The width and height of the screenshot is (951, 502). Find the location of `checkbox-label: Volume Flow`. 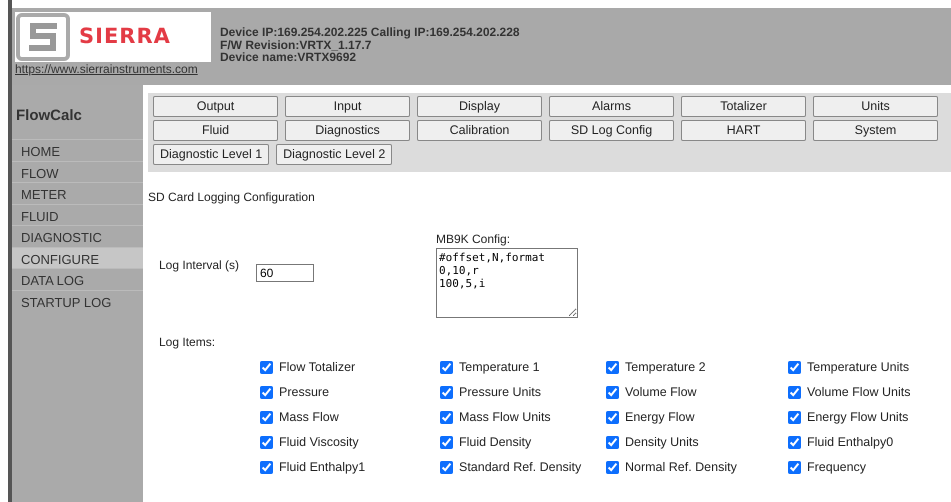

checkbox-label: Volume Flow is located at coordinates (661, 392).